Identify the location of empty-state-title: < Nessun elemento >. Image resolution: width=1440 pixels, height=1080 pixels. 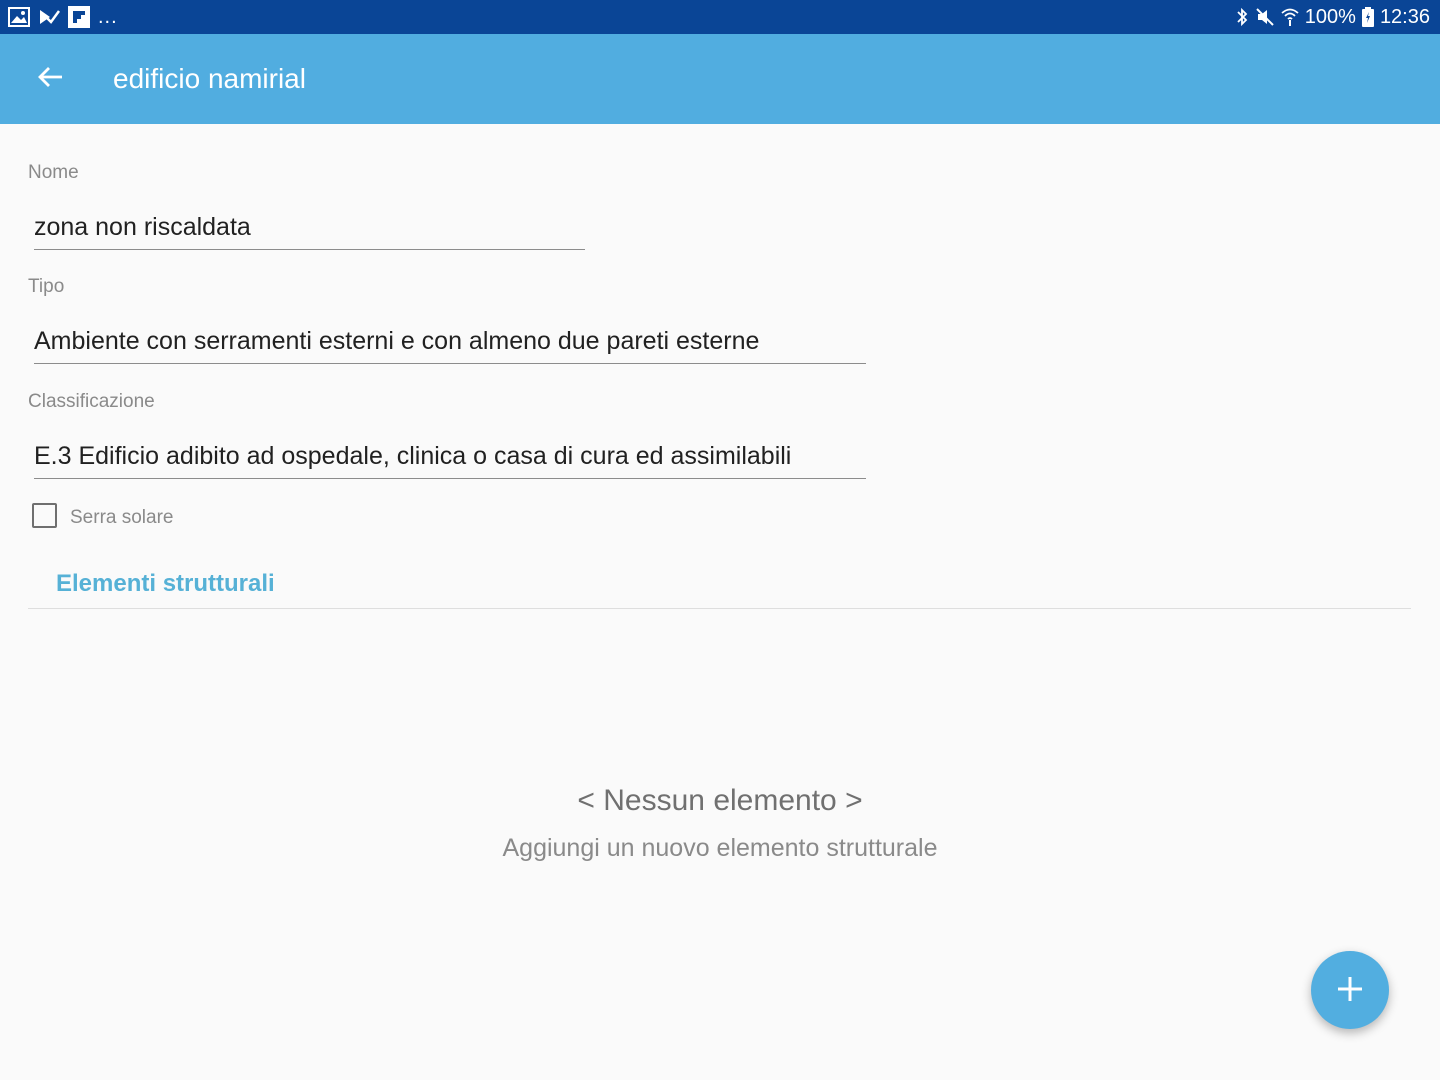
(720, 800).